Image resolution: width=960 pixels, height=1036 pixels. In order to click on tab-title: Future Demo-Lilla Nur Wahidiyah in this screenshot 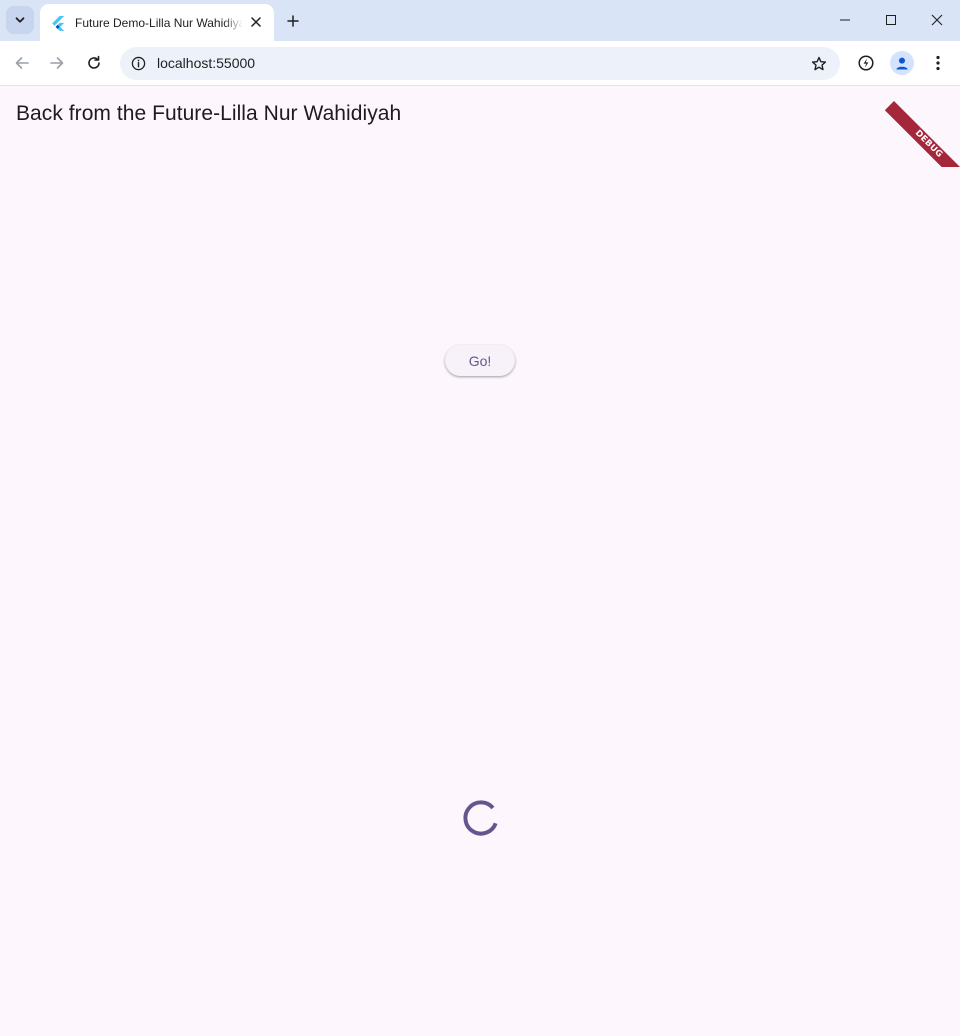, I will do `click(159, 22)`.